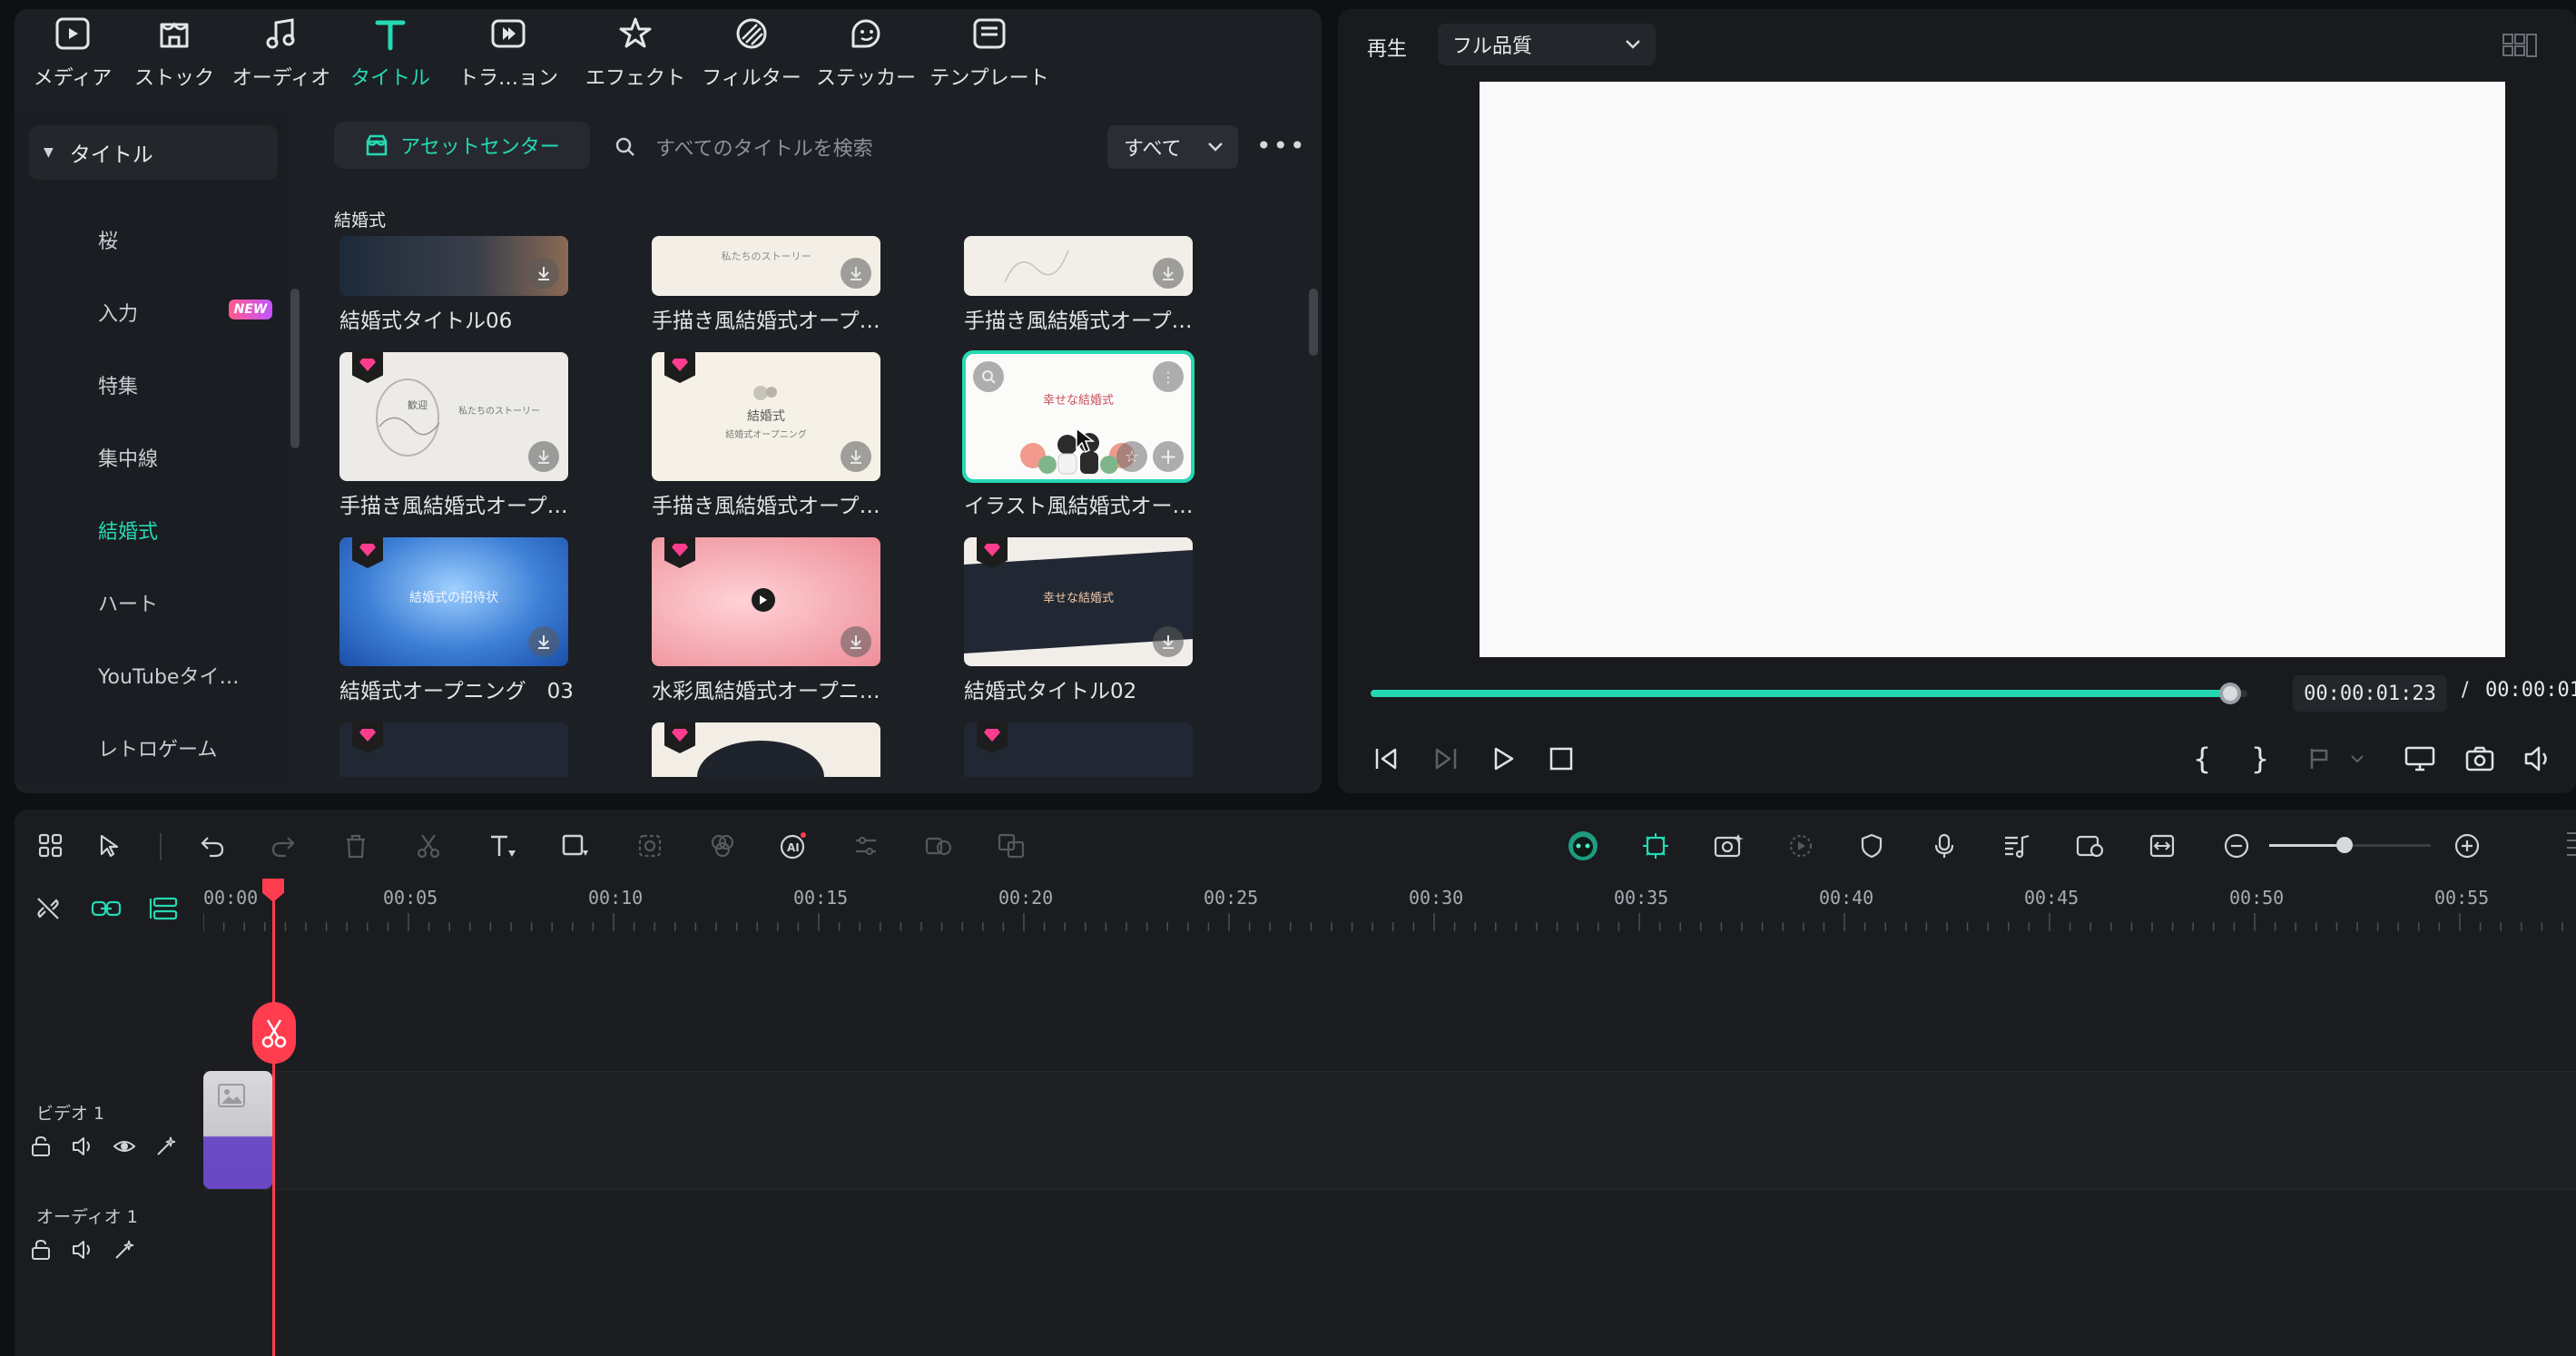  I want to click on prev-frame-icon, so click(1387, 759).